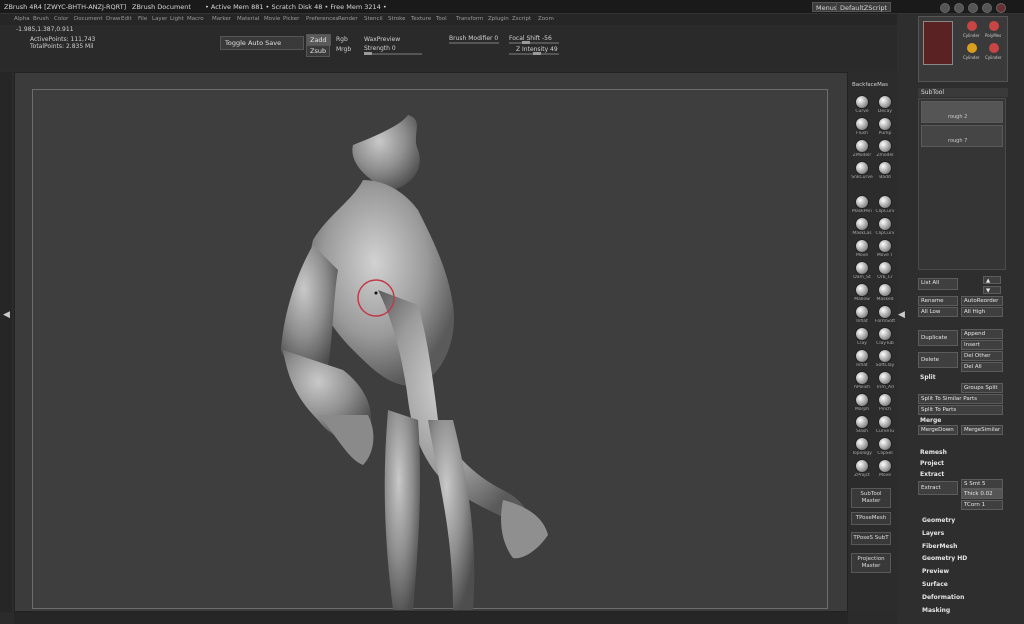 Image resolution: width=1024 pixels, height=624 pixels. I want to click on menu-item-brush: Brush, so click(41, 19).